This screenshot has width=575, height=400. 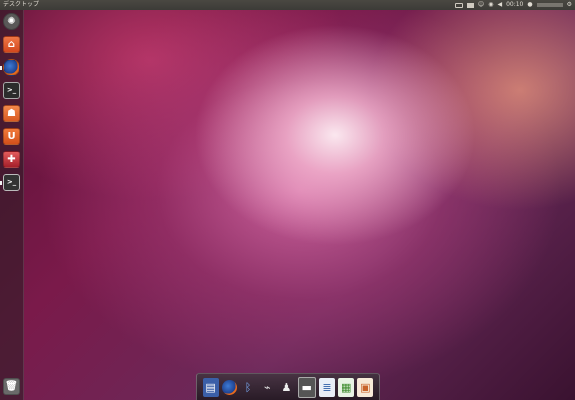 What do you see at coordinates (458, 5) in the screenshot?
I see `keyboard-indicator-icon` at bounding box center [458, 5].